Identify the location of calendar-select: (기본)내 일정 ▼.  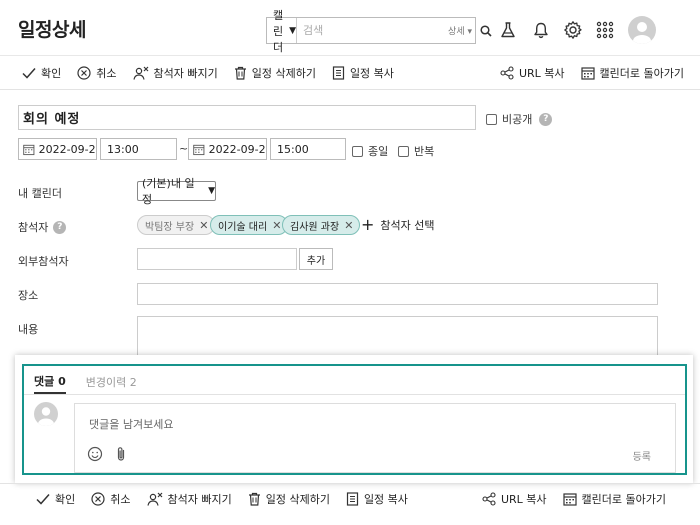
(176, 191).